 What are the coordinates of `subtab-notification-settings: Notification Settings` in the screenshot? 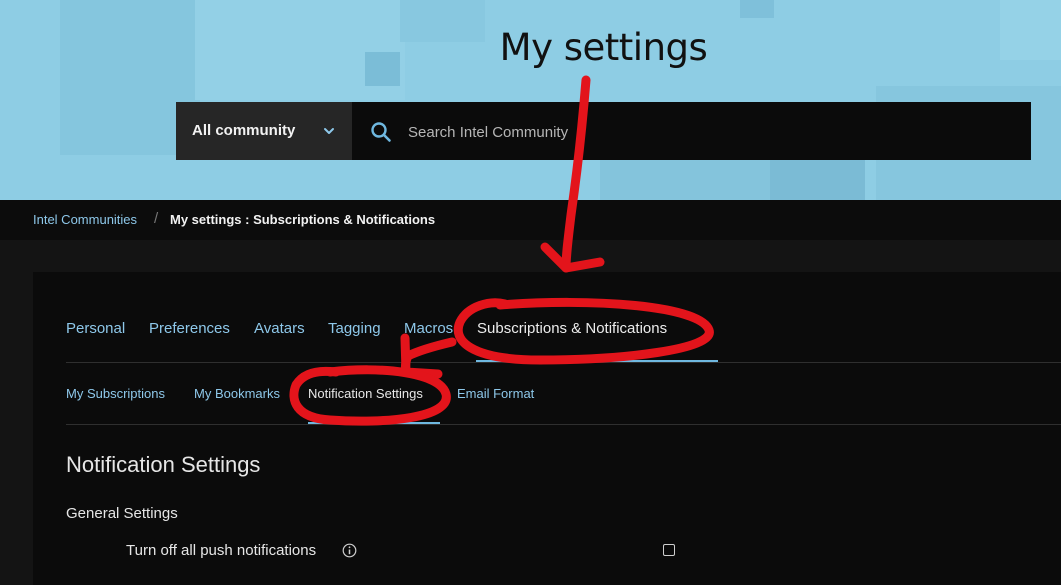 It's located at (365, 393).